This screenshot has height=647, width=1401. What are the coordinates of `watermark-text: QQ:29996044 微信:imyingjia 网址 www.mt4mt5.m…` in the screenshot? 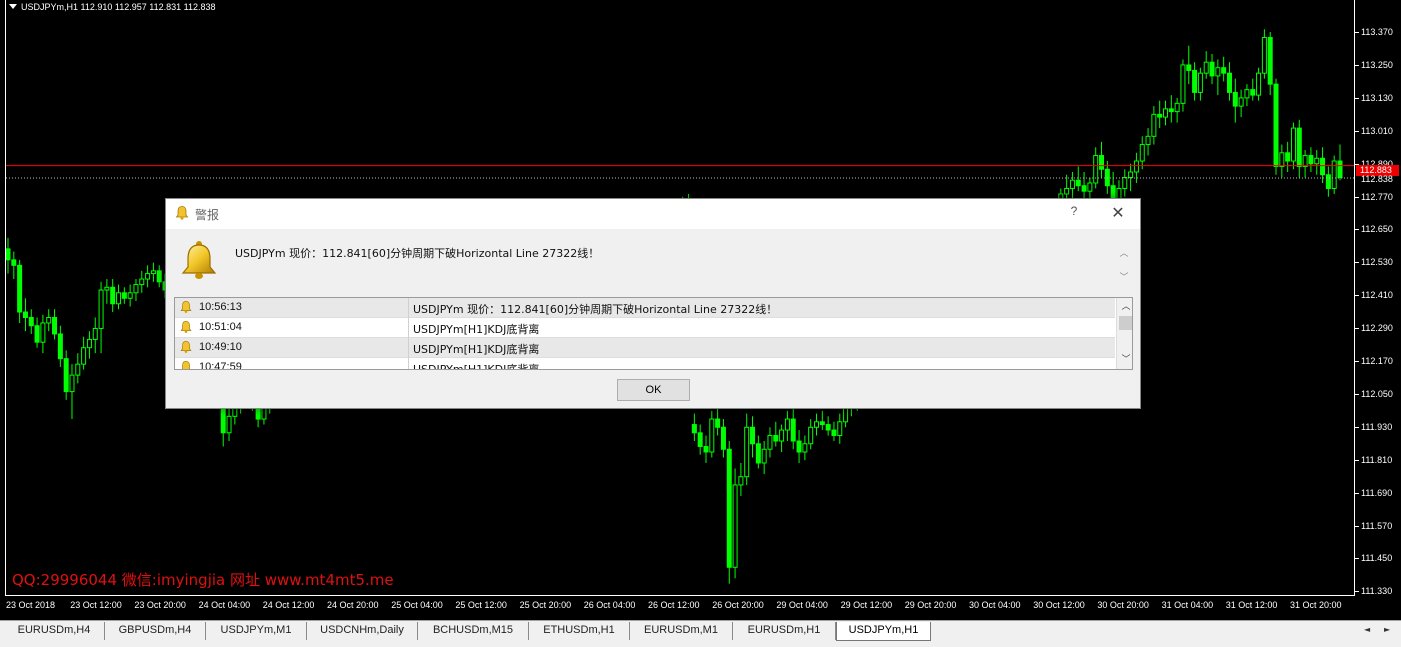 It's located at (203, 580).